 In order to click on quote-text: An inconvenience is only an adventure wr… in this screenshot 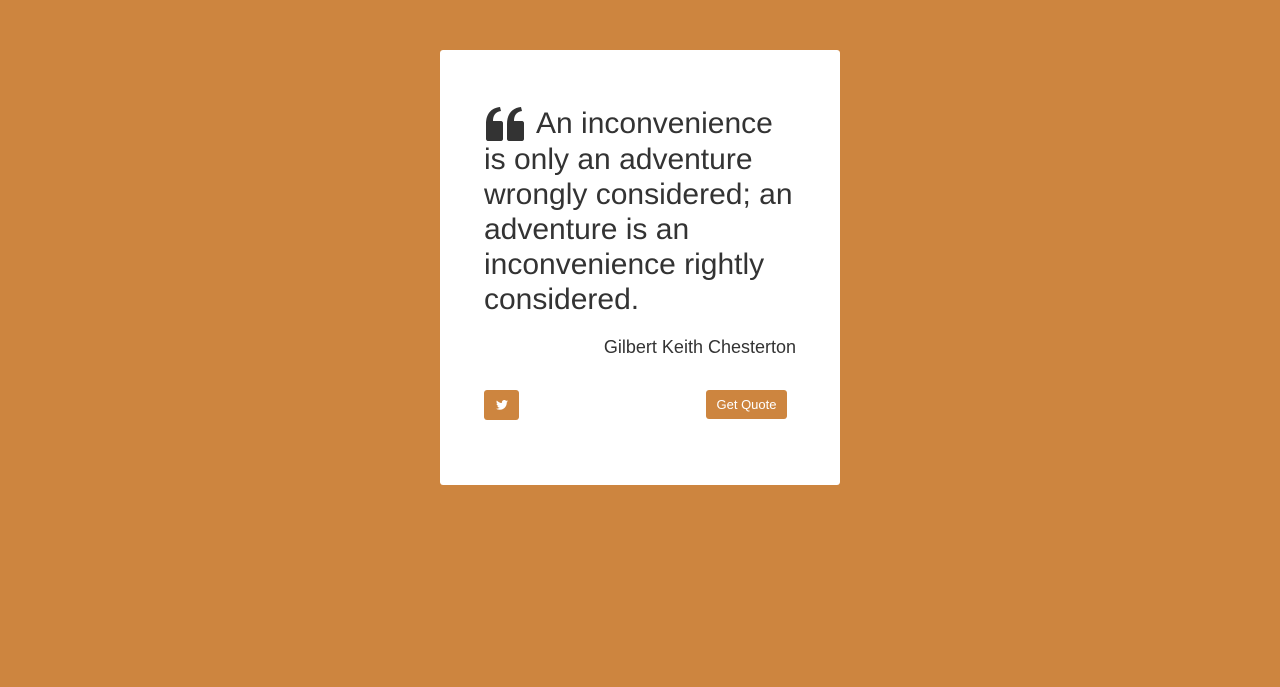, I will do `click(638, 211)`.